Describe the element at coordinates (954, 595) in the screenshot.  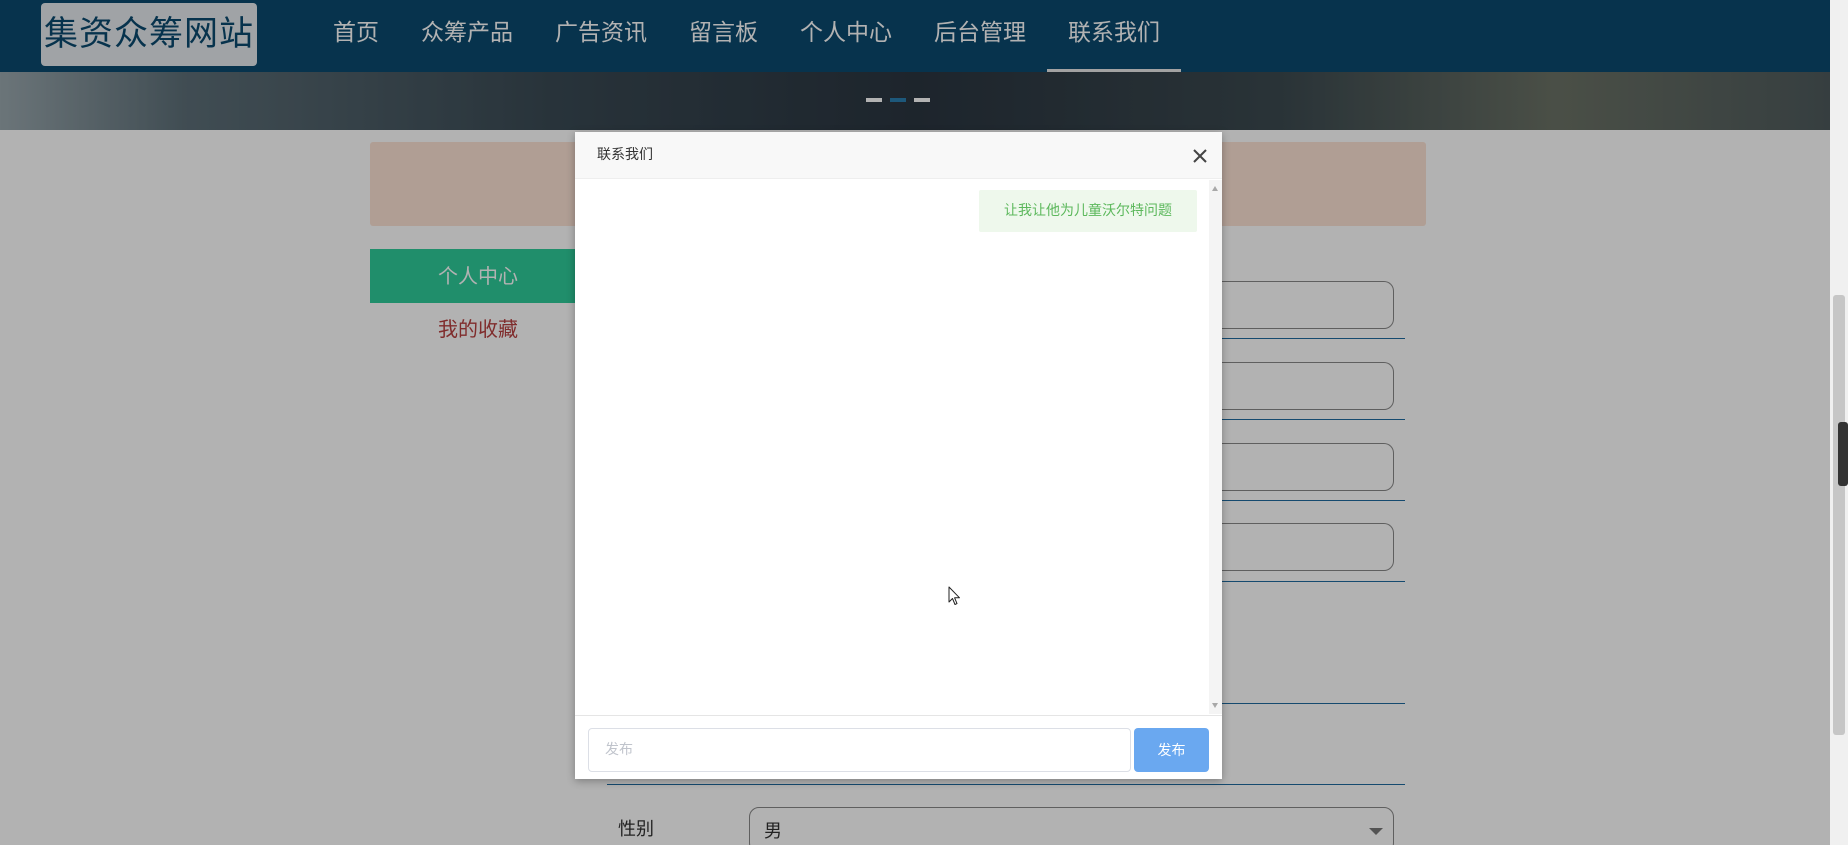
I see `mouse-cursor-icon` at that location.